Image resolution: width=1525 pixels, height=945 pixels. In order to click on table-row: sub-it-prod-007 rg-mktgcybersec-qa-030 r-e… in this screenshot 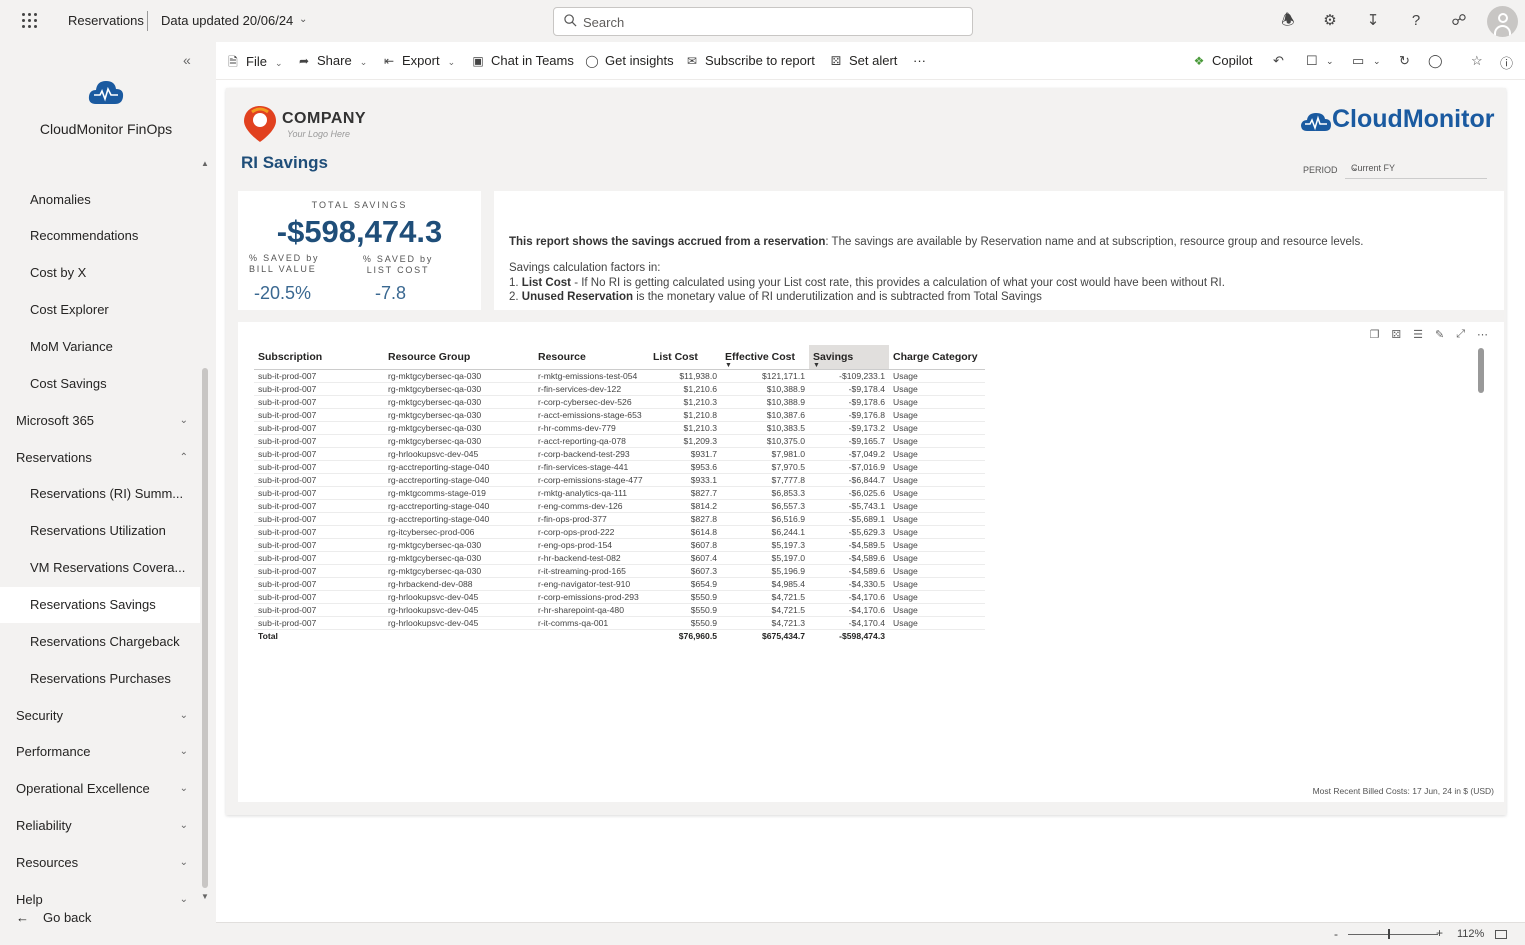, I will do `click(619, 545)`.